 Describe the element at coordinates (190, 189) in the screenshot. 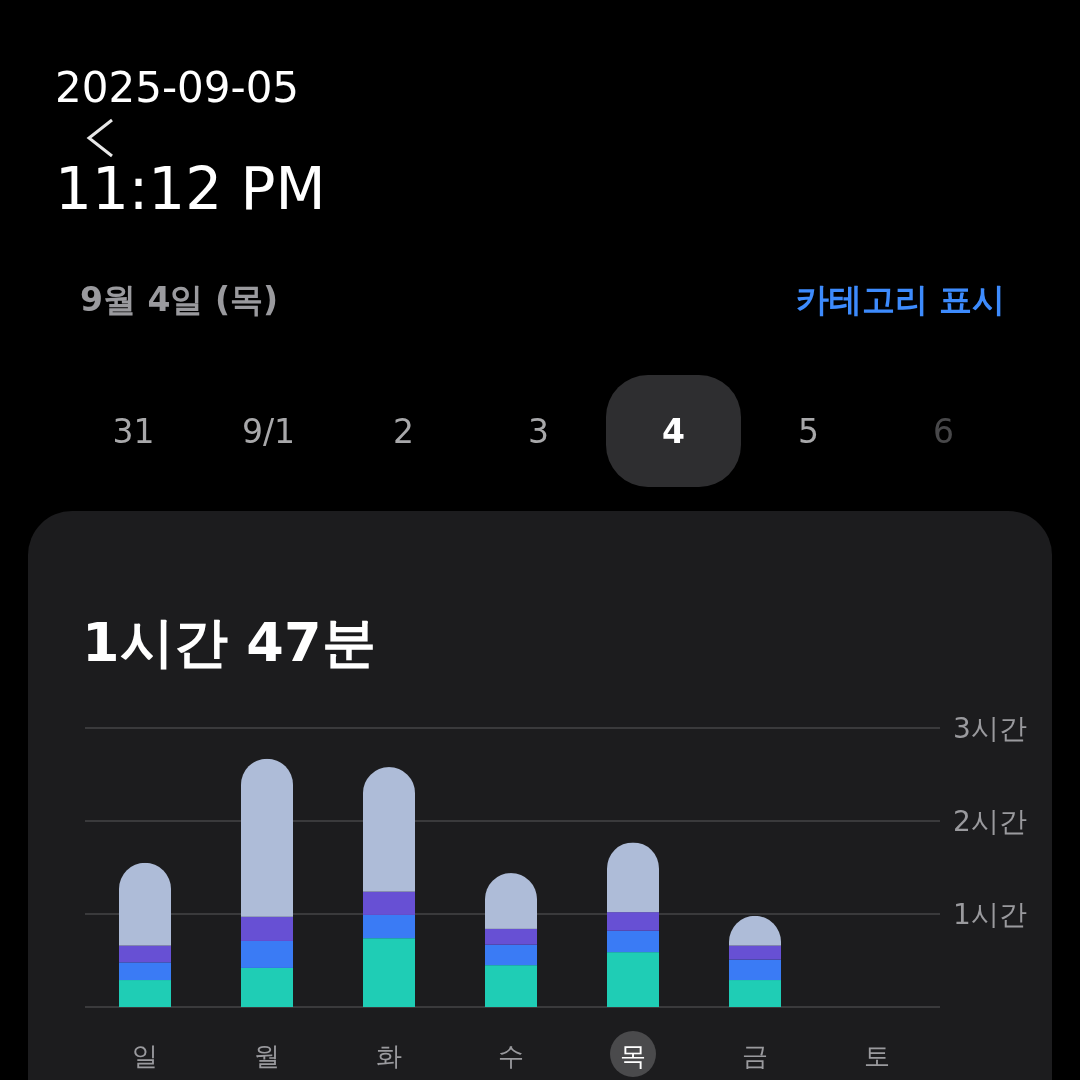

I see `timestamp-time: 11:12 PM` at that location.